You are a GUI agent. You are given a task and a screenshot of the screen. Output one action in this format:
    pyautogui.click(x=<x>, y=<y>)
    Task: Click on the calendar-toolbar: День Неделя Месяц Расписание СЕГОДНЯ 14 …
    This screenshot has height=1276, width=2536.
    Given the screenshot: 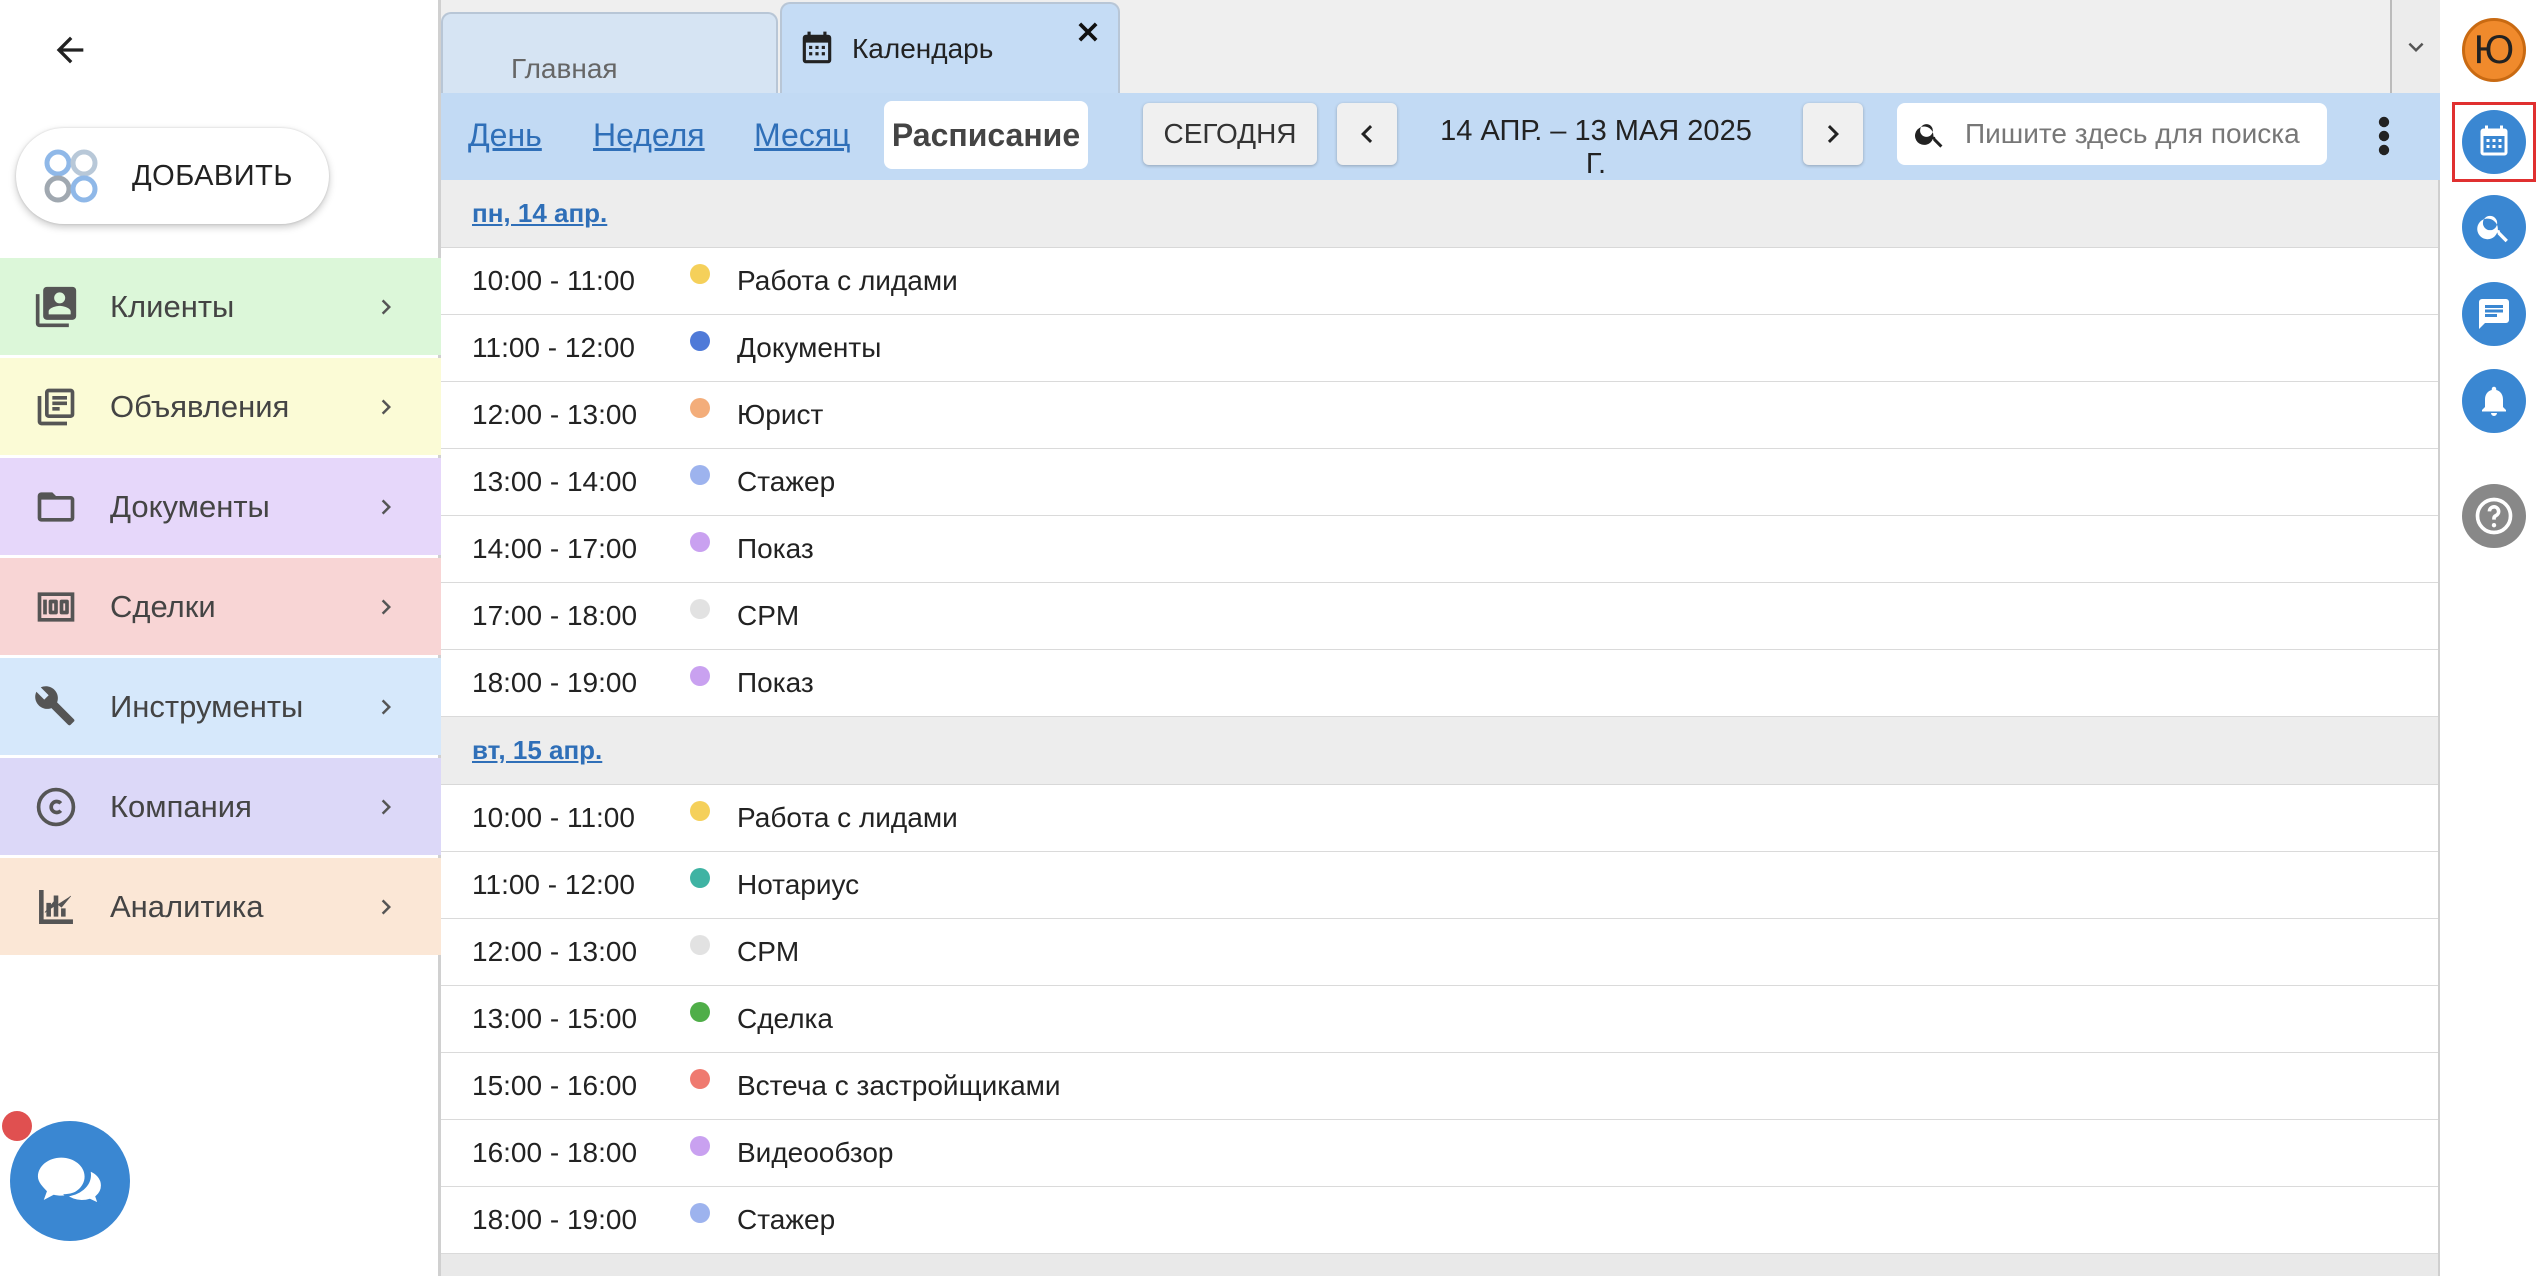 What is the action you would take?
    pyautogui.click(x=1440, y=136)
    